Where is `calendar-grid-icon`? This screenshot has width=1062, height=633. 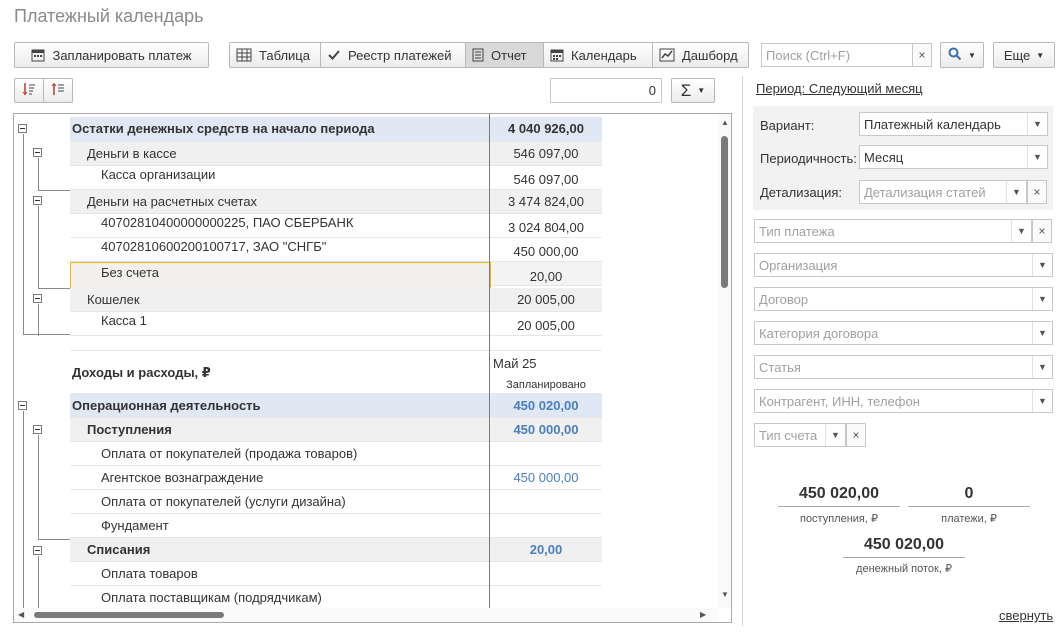
calendar-grid-icon is located at coordinates (557, 55).